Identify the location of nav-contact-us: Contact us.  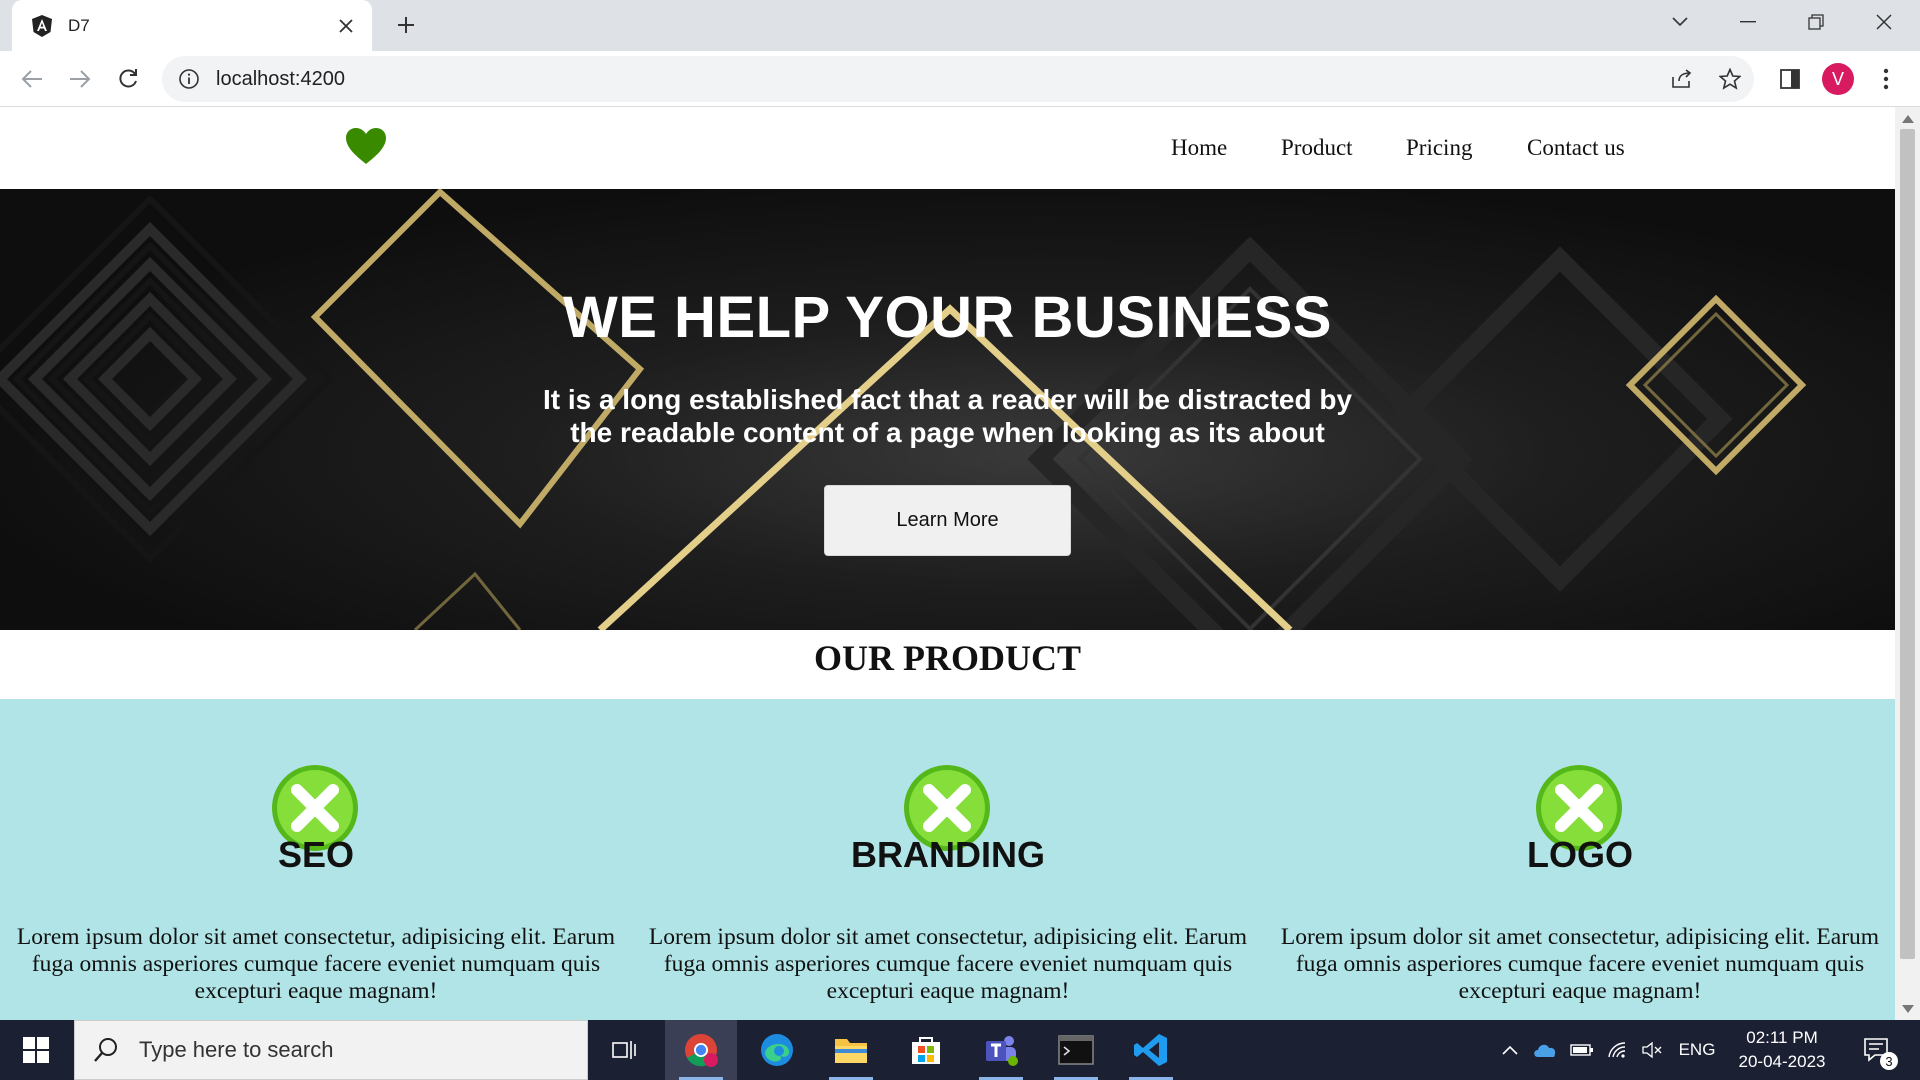
(1576, 148).